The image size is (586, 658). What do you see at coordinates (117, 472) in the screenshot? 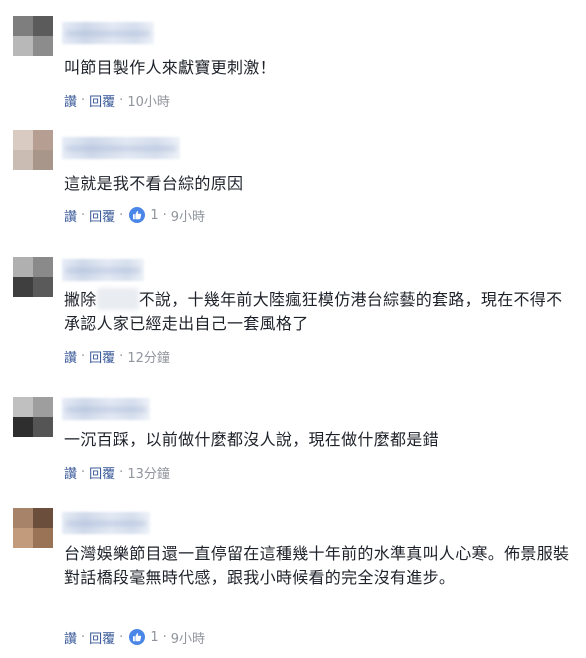
I see `comment-actions: 讚 · 回覆 · 13分鐘` at bounding box center [117, 472].